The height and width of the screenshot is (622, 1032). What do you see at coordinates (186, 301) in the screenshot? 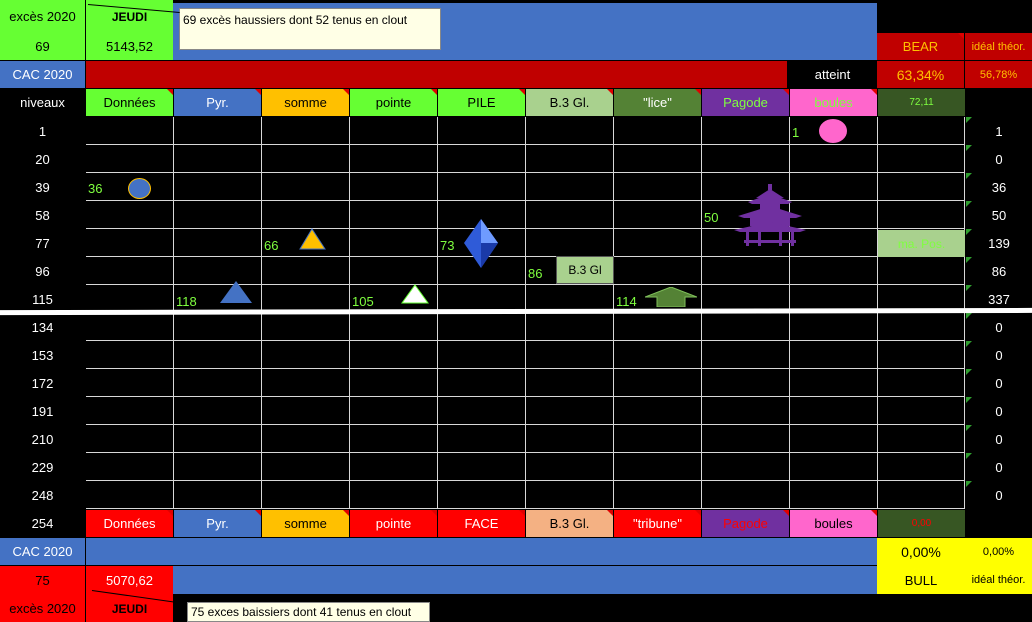
I see `marker-pyr-value: 118` at bounding box center [186, 301].